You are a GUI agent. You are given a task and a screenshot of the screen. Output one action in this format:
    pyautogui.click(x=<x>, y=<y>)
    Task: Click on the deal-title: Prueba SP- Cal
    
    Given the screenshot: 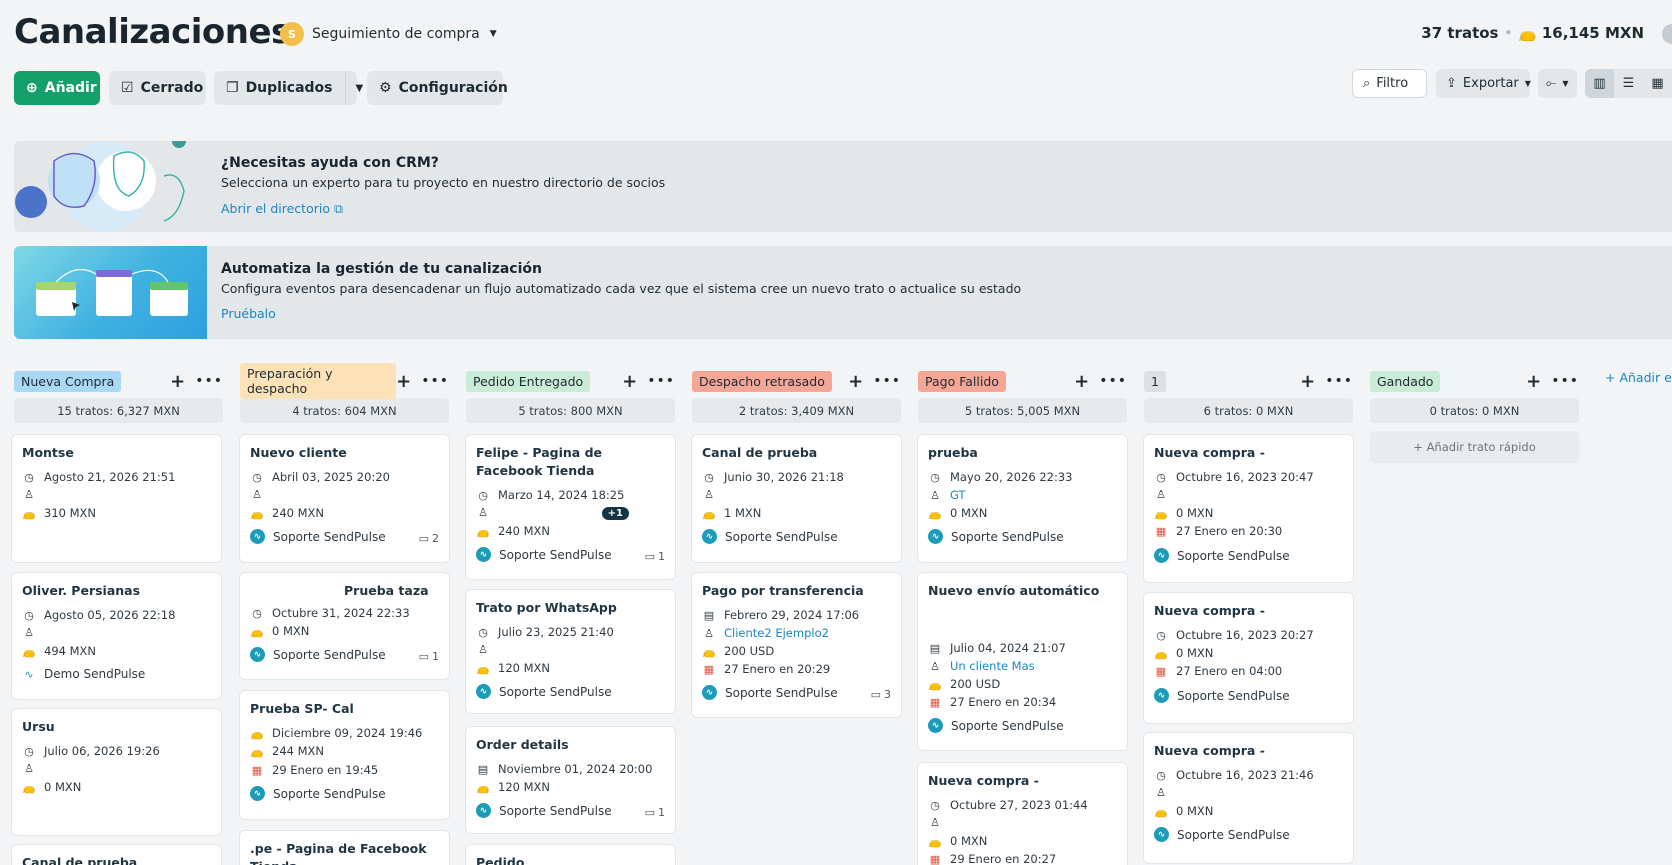 What is the action you would take?
    pyautogui.click(x=345, y=709)
    